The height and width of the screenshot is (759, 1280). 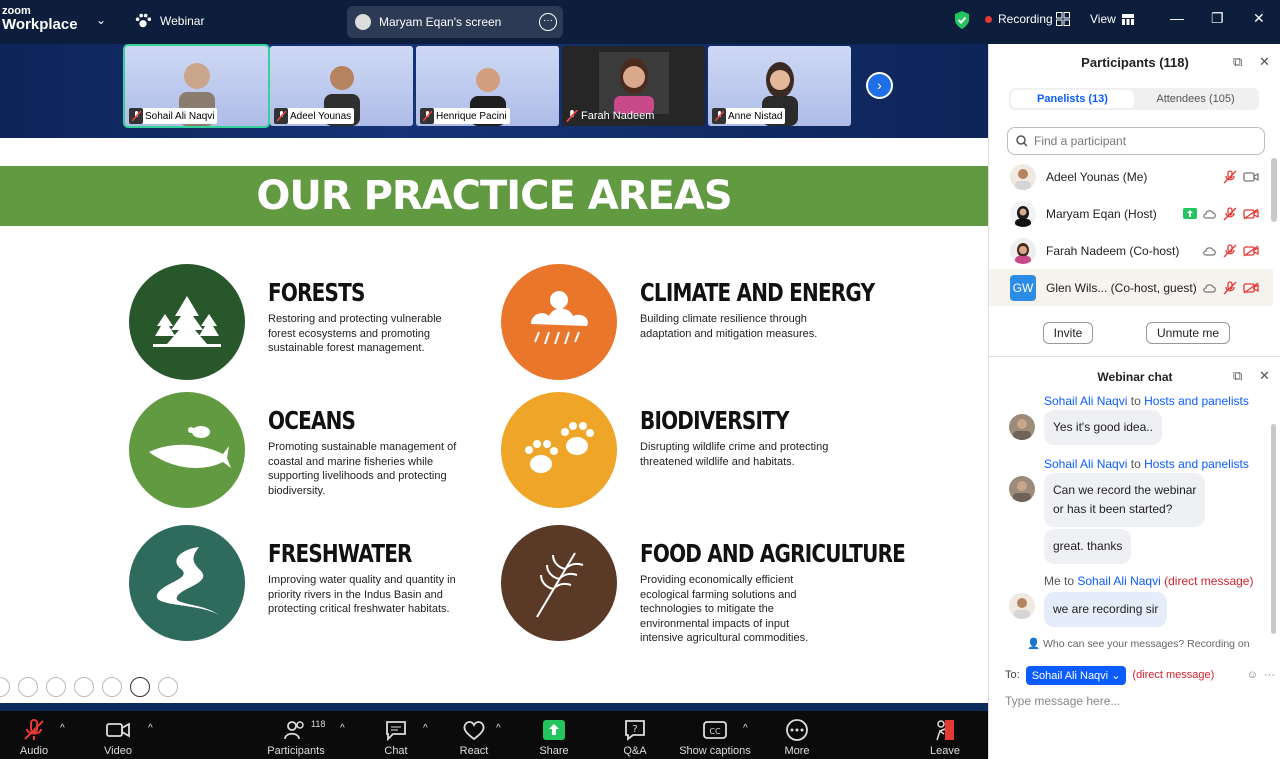 I want to click on chat-scrollbar, so click(x=1273, y=529).